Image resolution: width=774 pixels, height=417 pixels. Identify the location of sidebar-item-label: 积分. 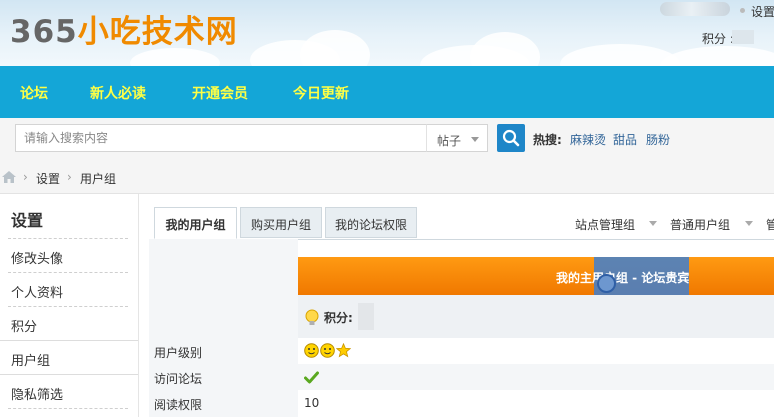
(24, 327).